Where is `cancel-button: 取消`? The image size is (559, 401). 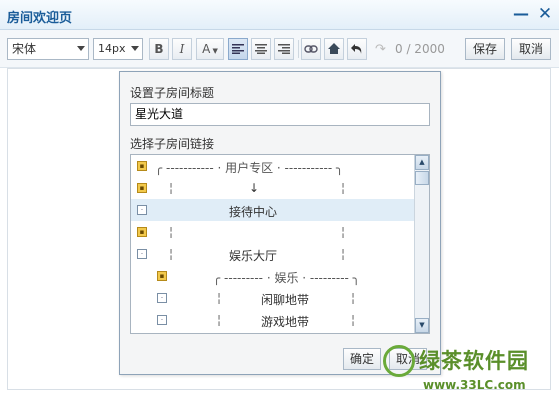
cancel-button: 取消 is located at coordinates (531, 49).